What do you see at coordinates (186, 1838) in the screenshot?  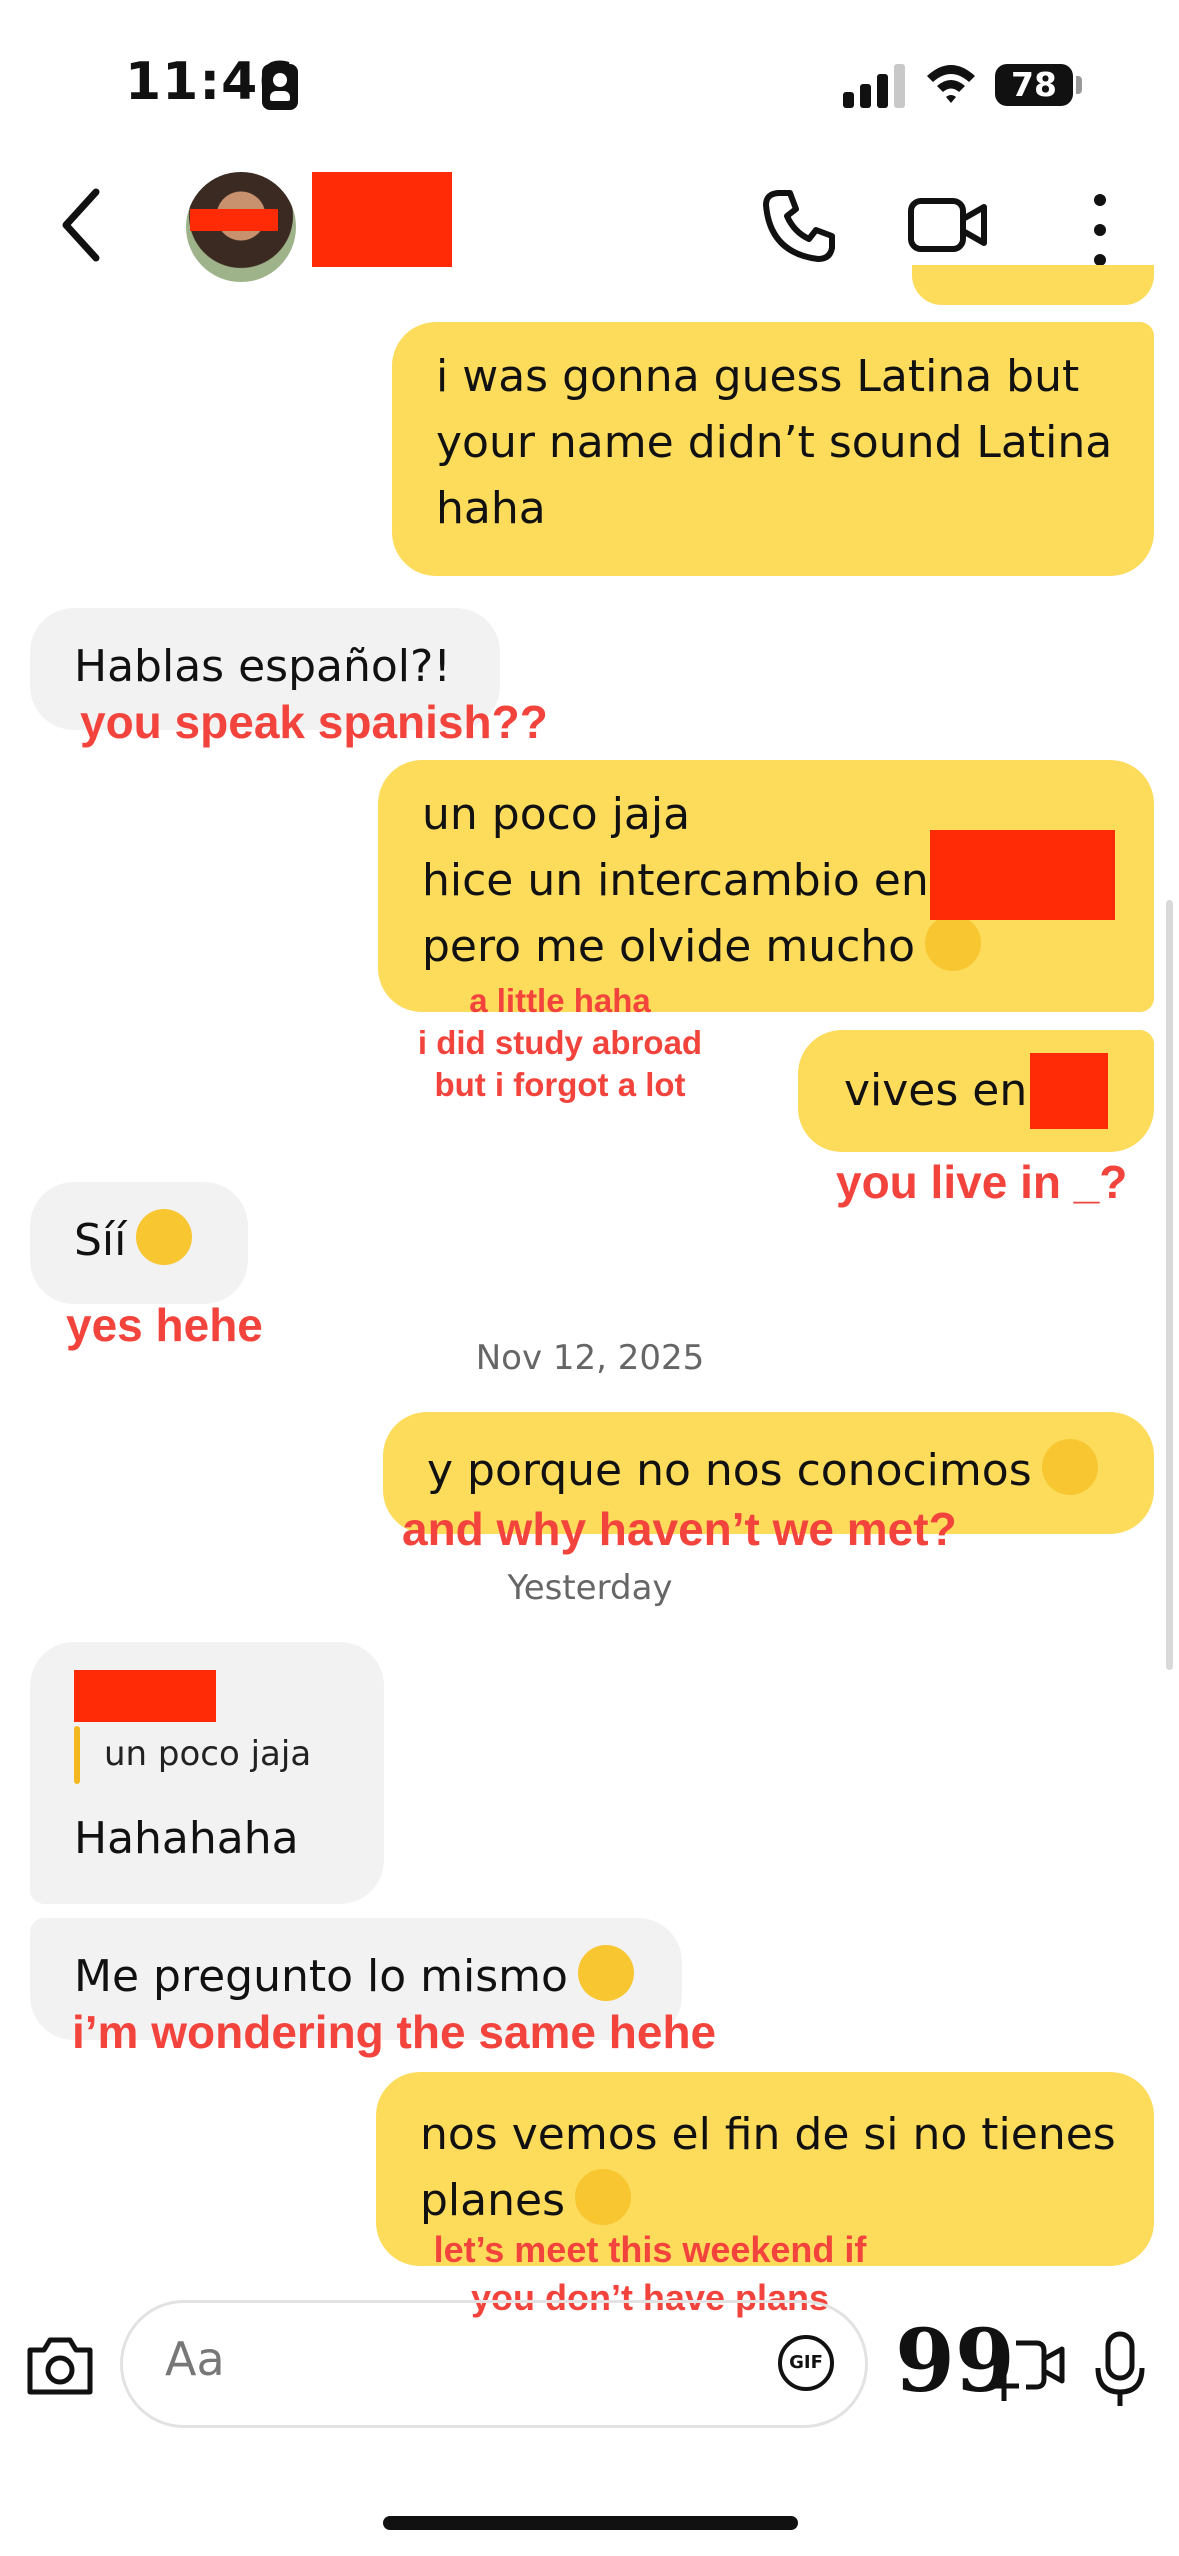 I see `message-text: Hahahaha` at bounding box center [186, 1838].